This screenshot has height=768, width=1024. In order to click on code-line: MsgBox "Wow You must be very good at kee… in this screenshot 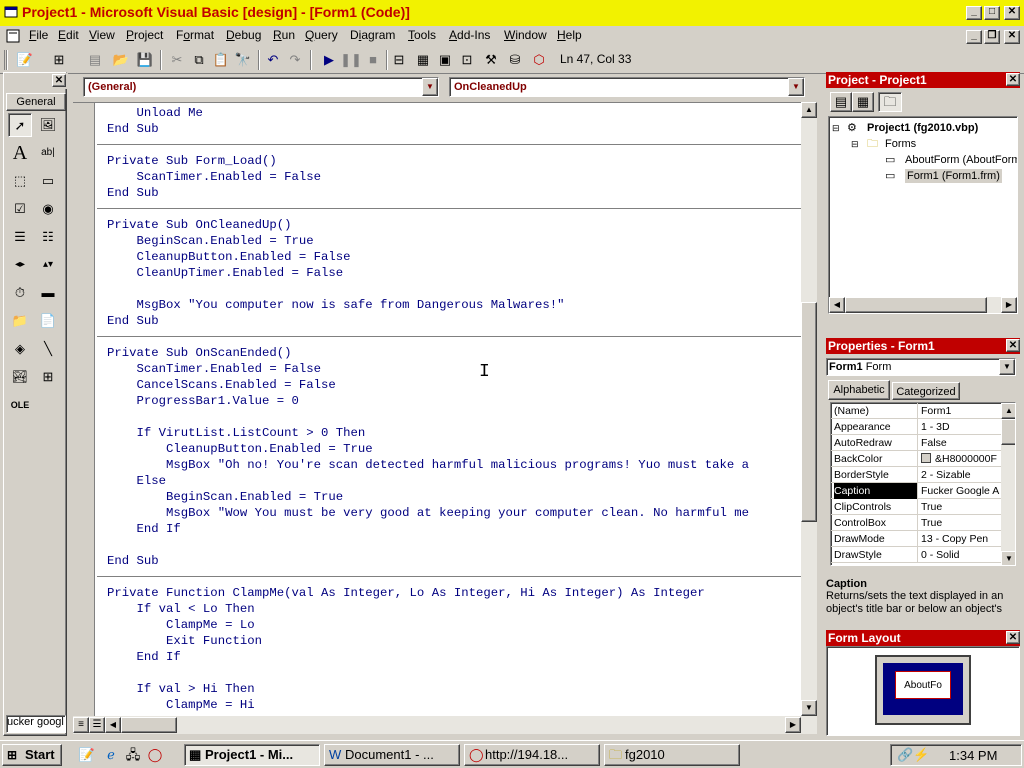, I will do `click(428, 513)`.